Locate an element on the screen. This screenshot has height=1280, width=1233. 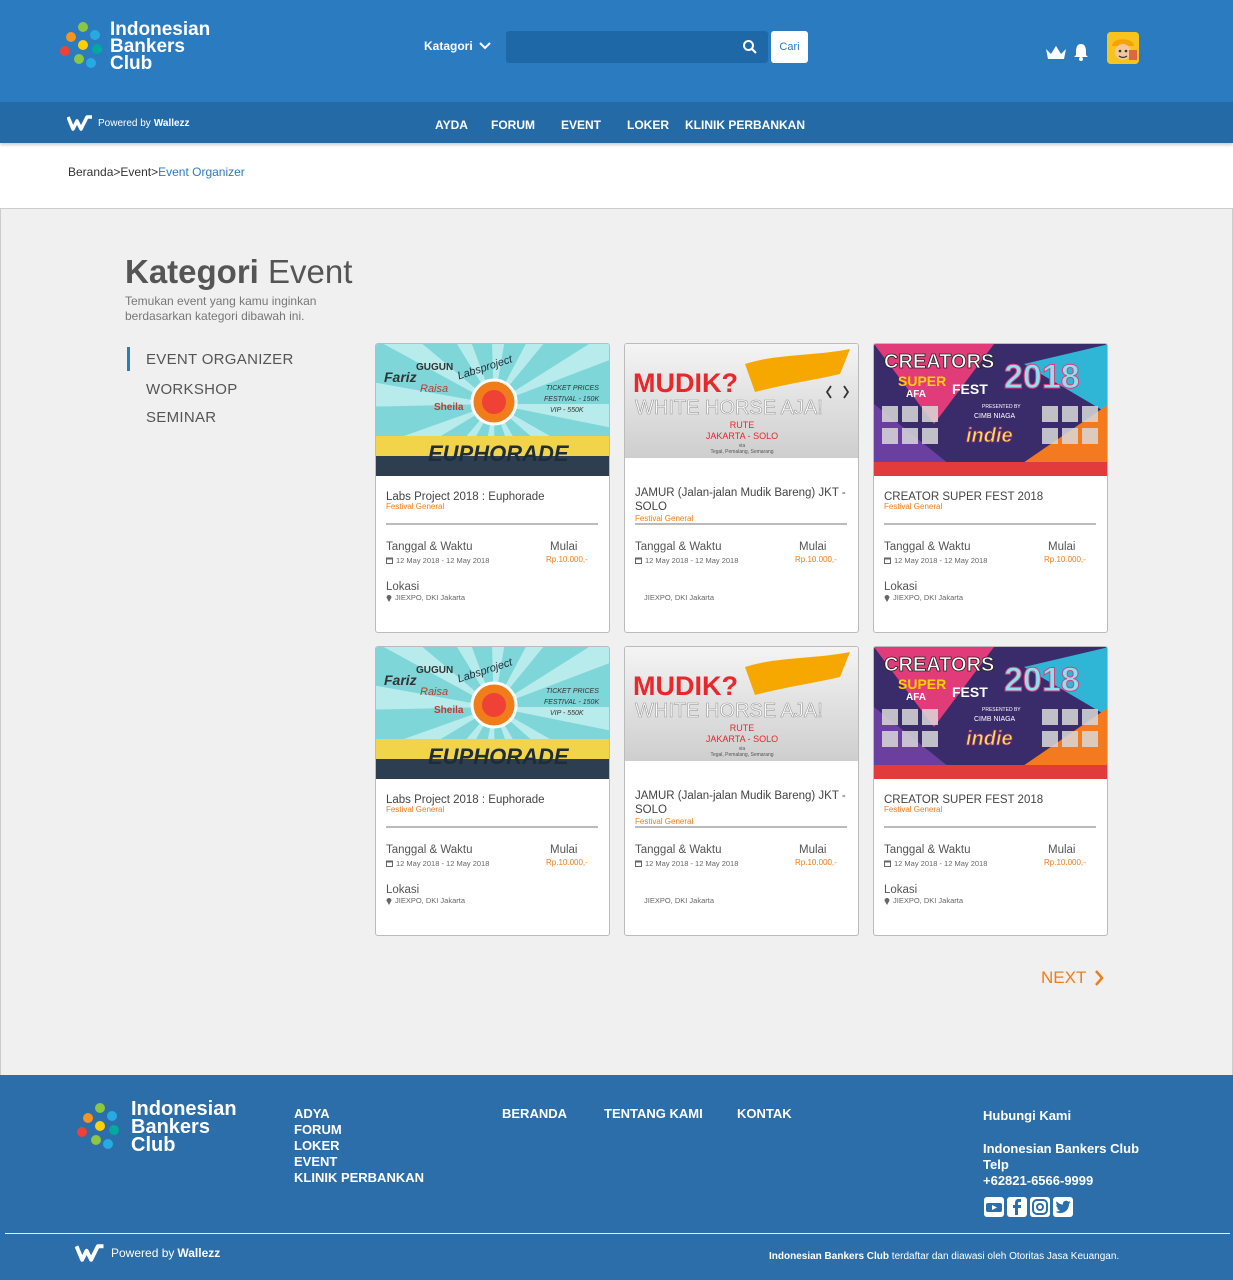
banner-headline: CREATORS is located at coordinates (939, 362).